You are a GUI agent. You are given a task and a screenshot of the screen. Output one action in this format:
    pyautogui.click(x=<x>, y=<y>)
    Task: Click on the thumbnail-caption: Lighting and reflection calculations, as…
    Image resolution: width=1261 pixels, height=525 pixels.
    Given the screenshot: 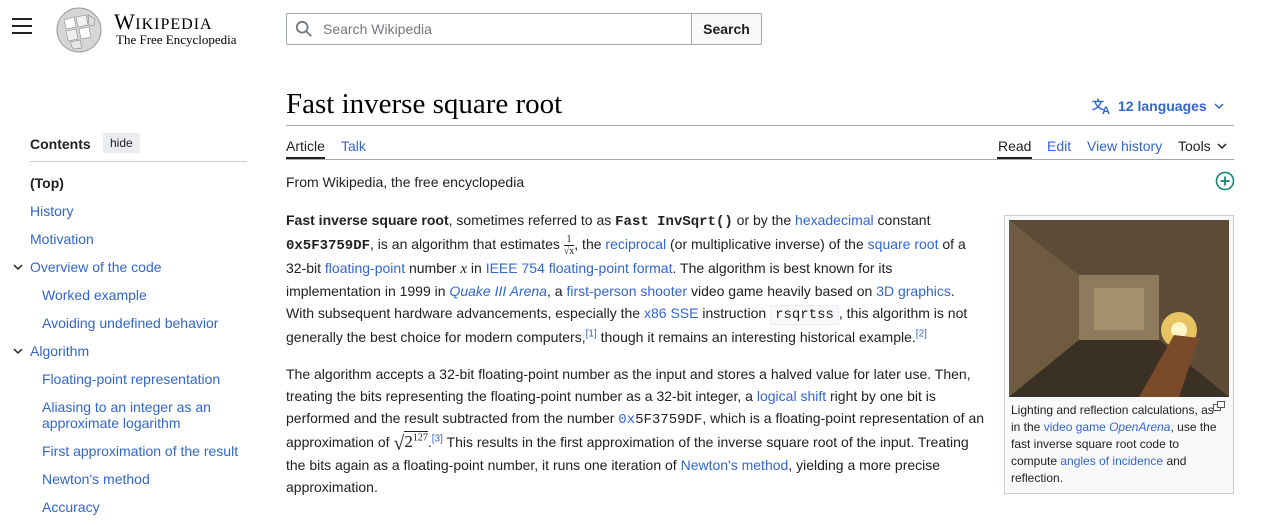 What is the action you would take?
    pyautogui.click(x=1114, y=444)
    